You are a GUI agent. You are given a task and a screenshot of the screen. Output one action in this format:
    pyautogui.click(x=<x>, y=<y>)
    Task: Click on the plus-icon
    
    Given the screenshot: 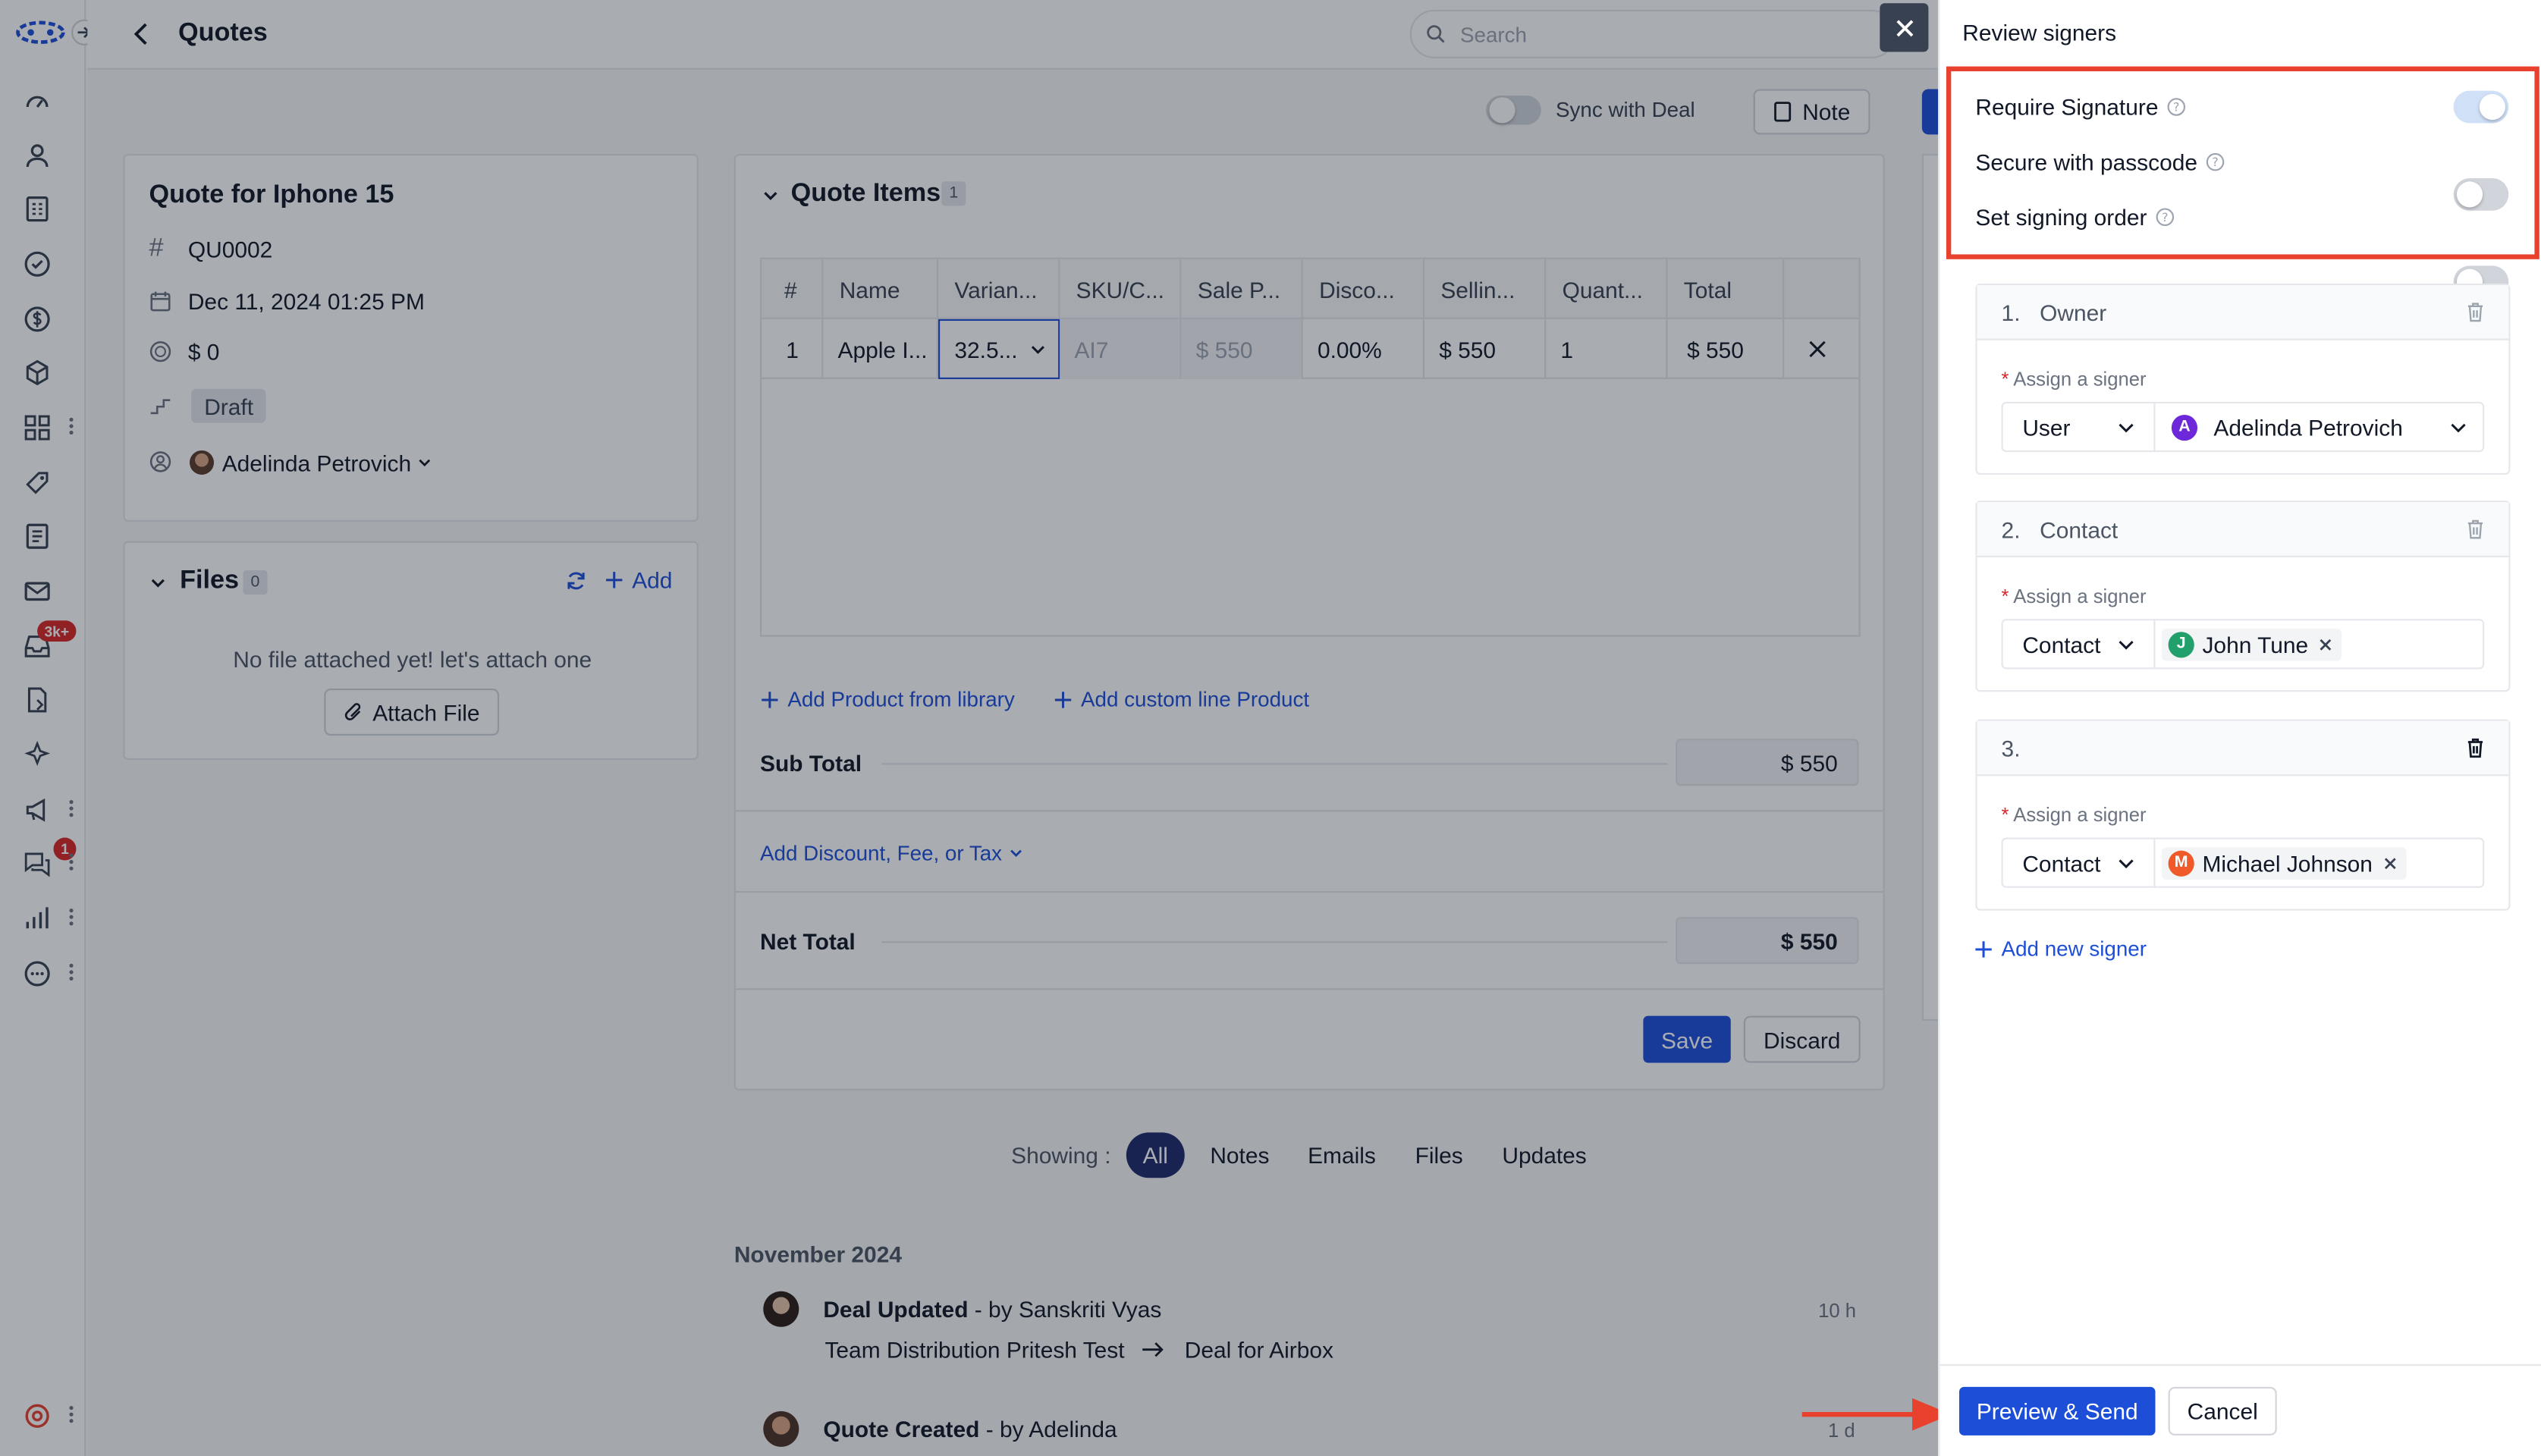 What is the action you would take?
    pyautogui.click(x=1984, y=949)
    